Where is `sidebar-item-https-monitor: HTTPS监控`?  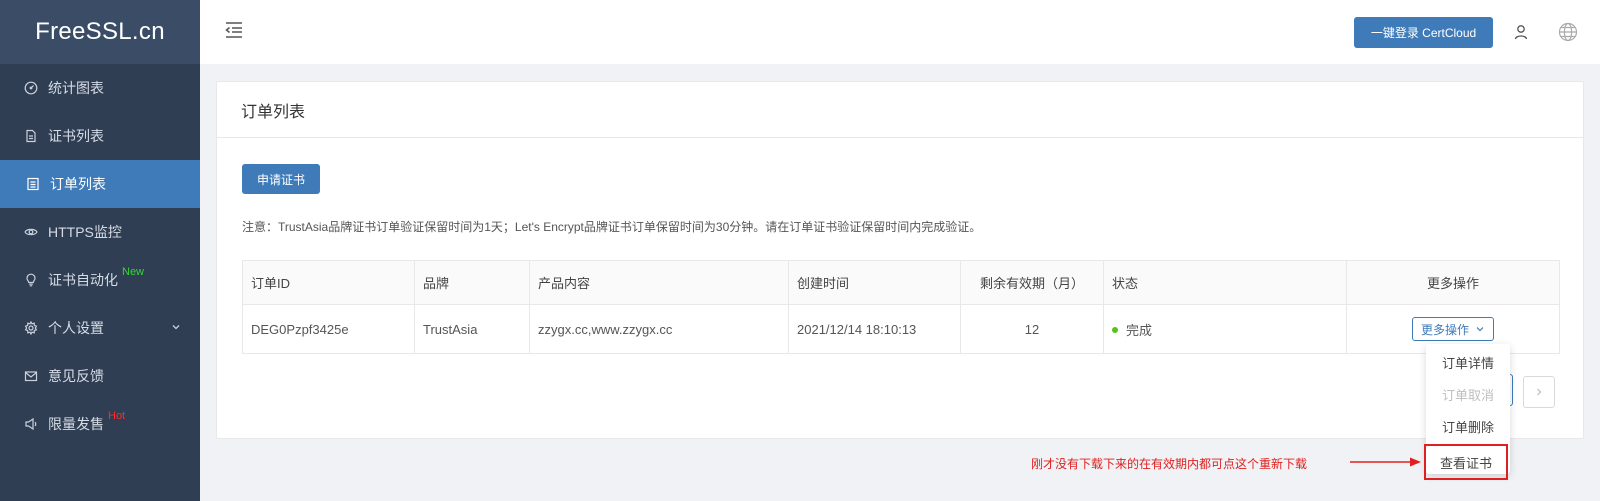
sidebar-item-https-monitor: HTTPS监控 is located at coordinates (100, 232).